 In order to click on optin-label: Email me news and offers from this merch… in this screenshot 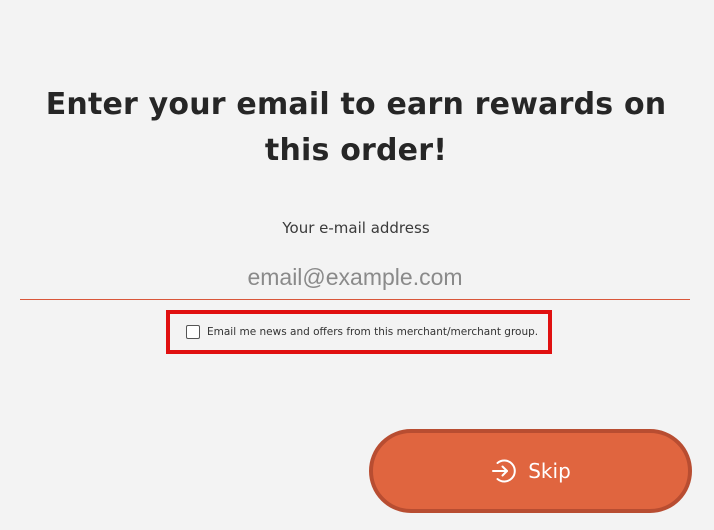, I will do `click(373, 332)`.